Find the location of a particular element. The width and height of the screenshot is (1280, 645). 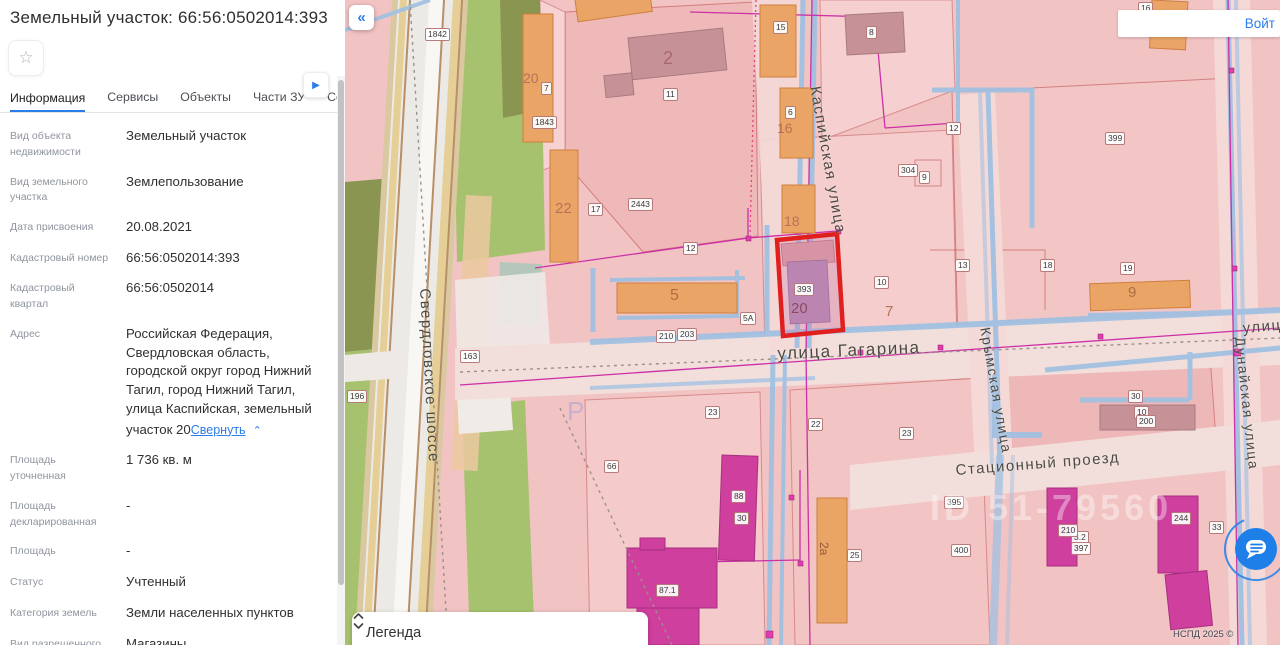

legend-label: Легенда is located at coordinates (394, 633).